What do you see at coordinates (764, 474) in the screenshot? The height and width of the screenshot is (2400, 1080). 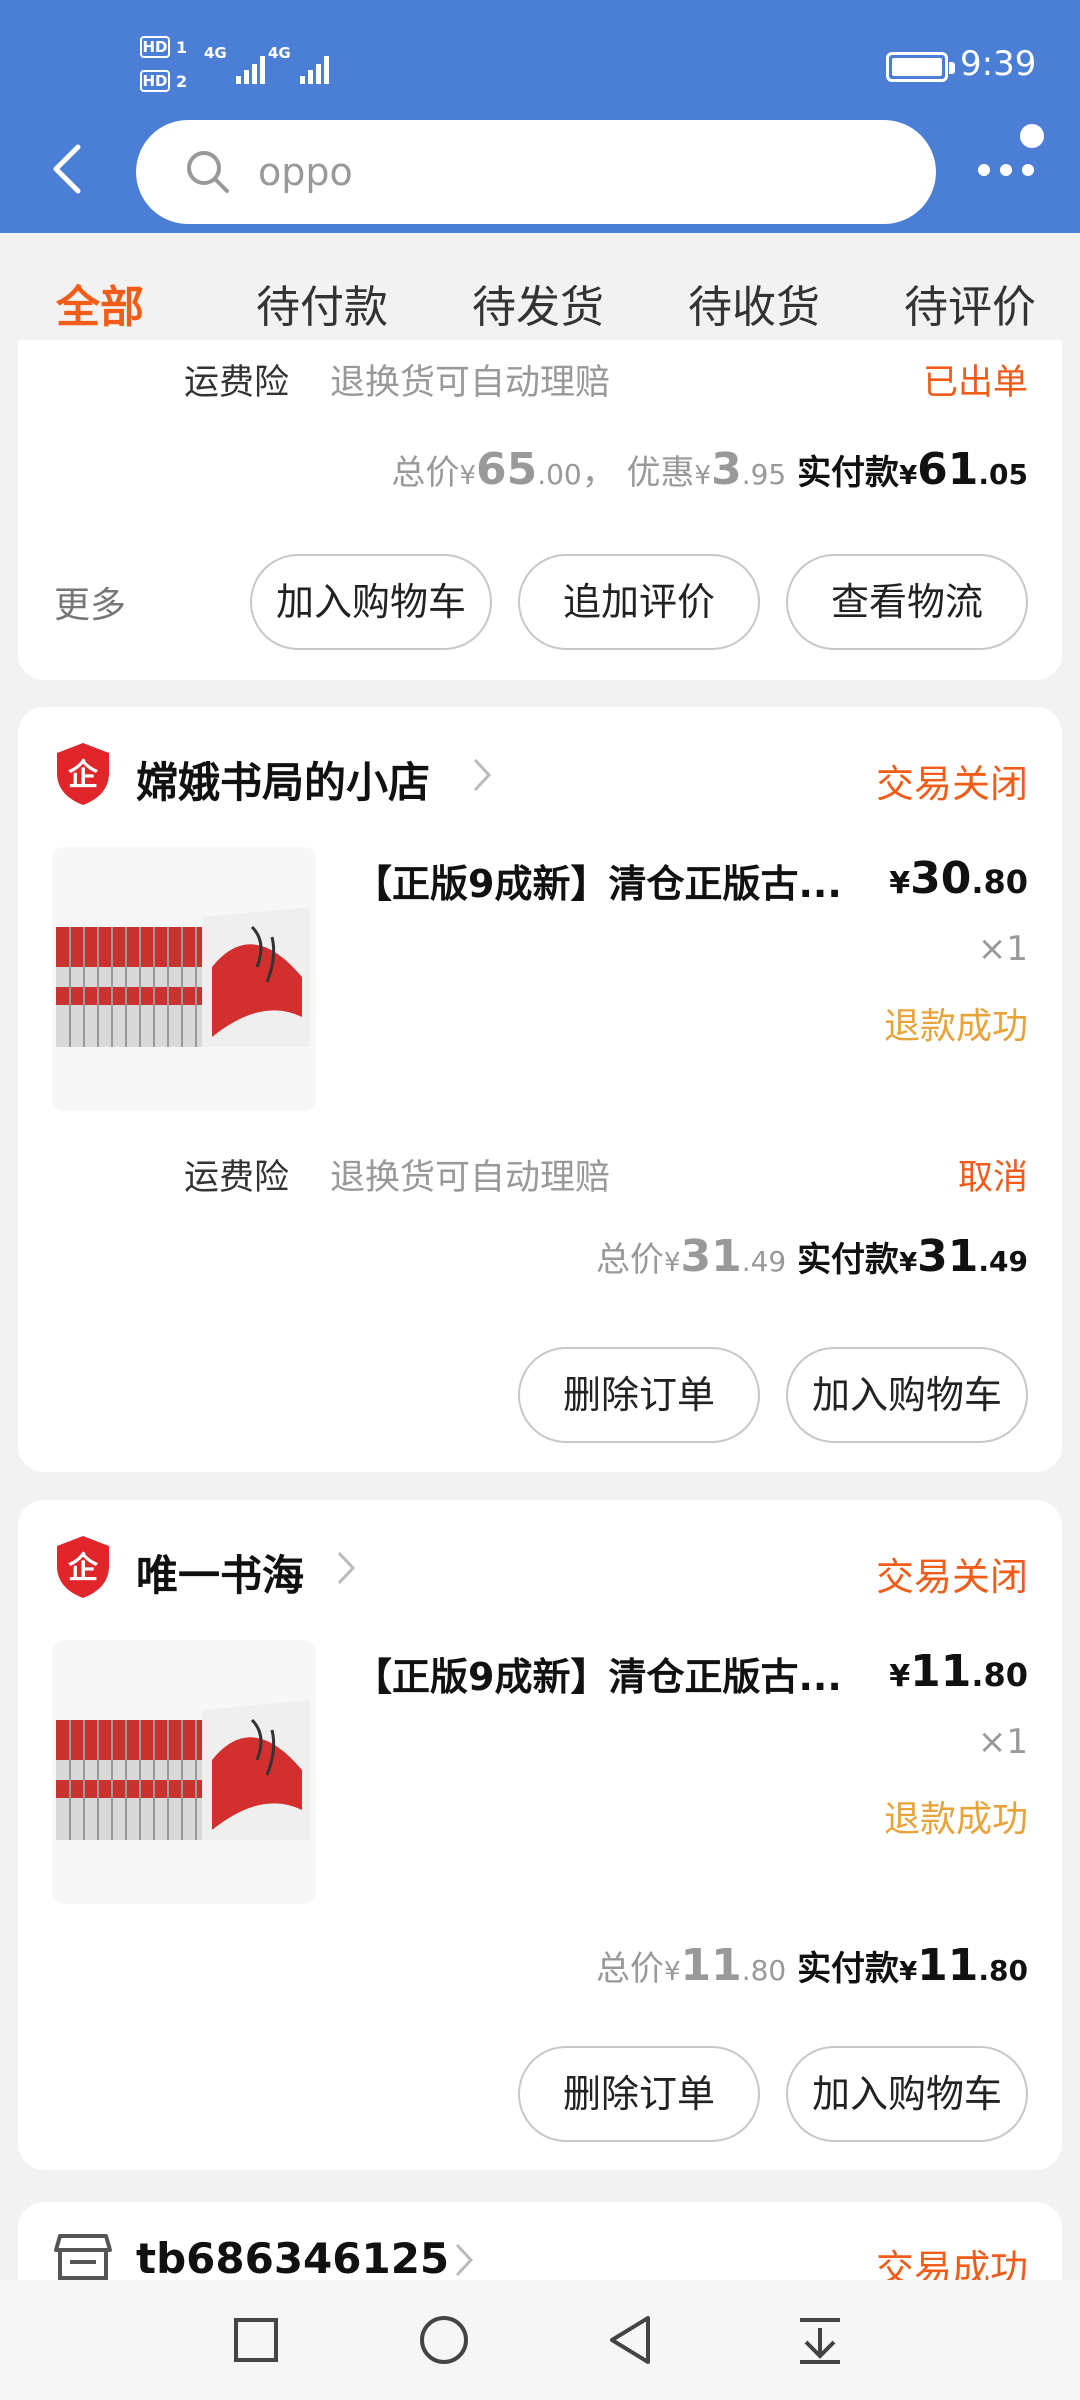 I see `discount-dec: .95` at bounding box center [764, 474].